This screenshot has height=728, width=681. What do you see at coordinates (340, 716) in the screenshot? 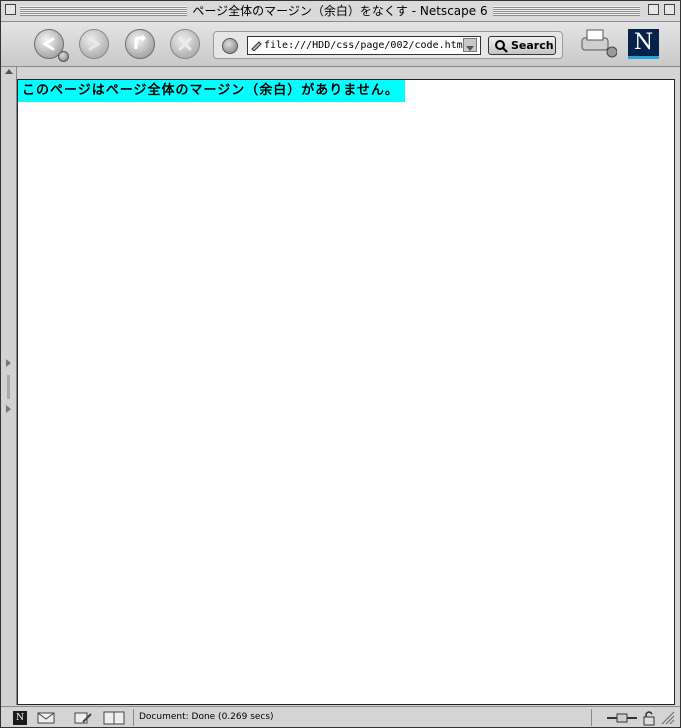
I see `status-bar: N Document: Done (0.269 secs)` at bounding box center [340, 716].